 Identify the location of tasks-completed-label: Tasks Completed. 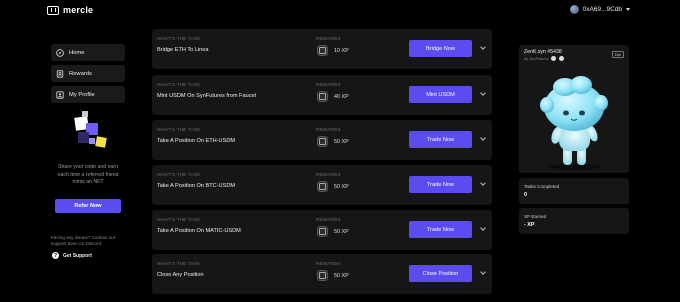
(542, 186).